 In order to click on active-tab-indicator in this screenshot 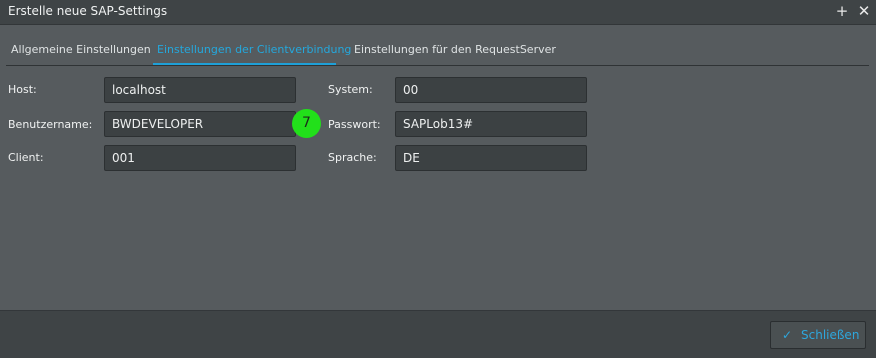, I will do `click(244, 64)`.